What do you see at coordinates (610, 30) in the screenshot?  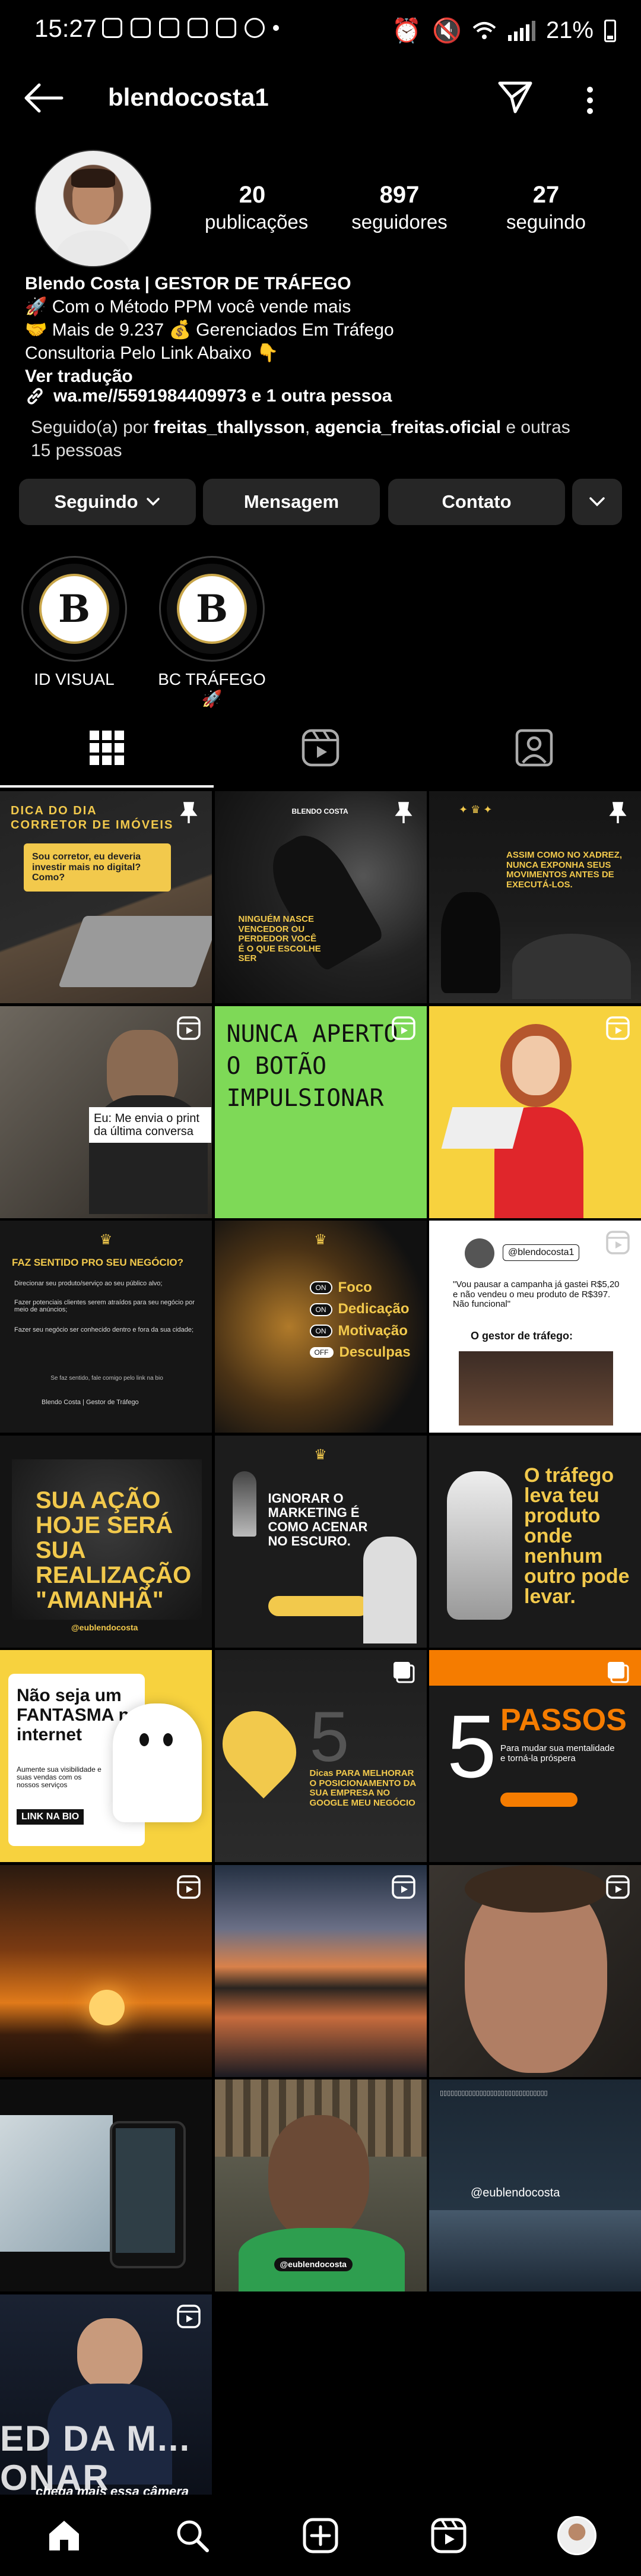 I see `battery-icon` at bounding box center [610, 30].